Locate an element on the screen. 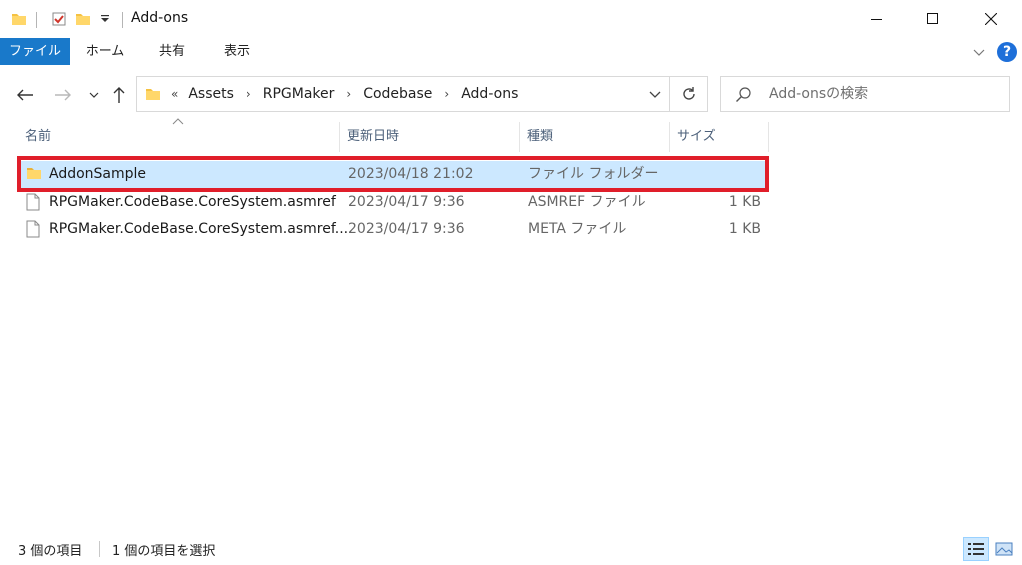 This screenshot has width=1022, height=565. minimize-button is located at coordinates (877, 19).